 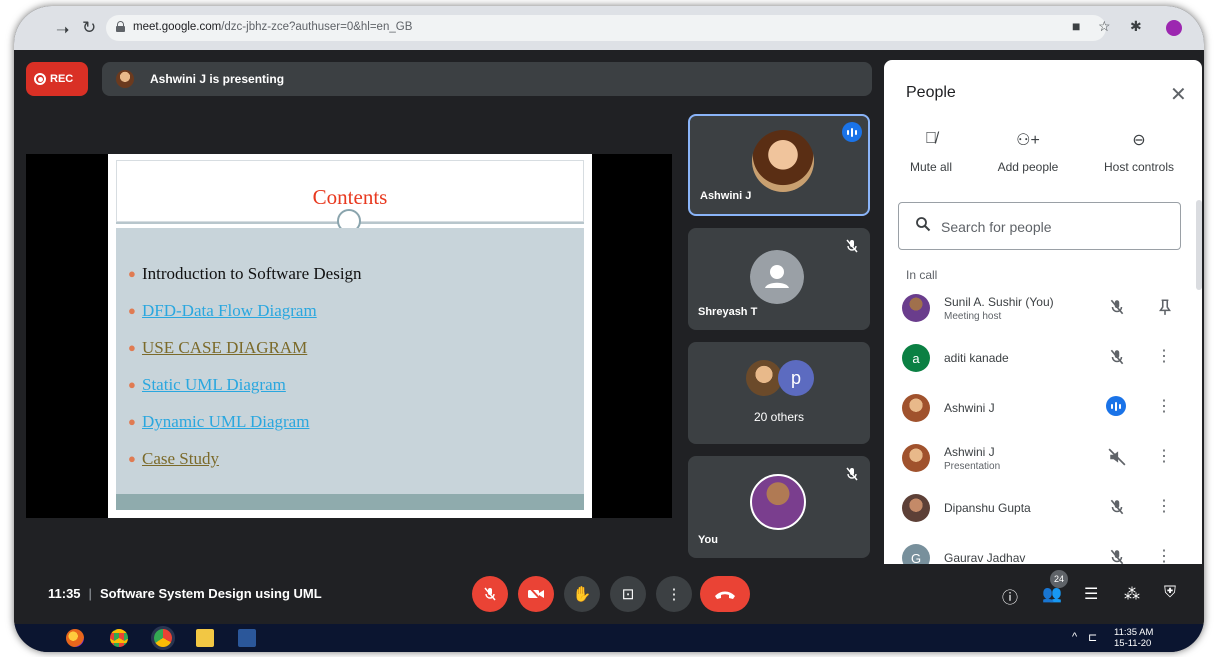 I want to click on participant-tile-shreyash: Shreyash T, so click(x=779, y=279).